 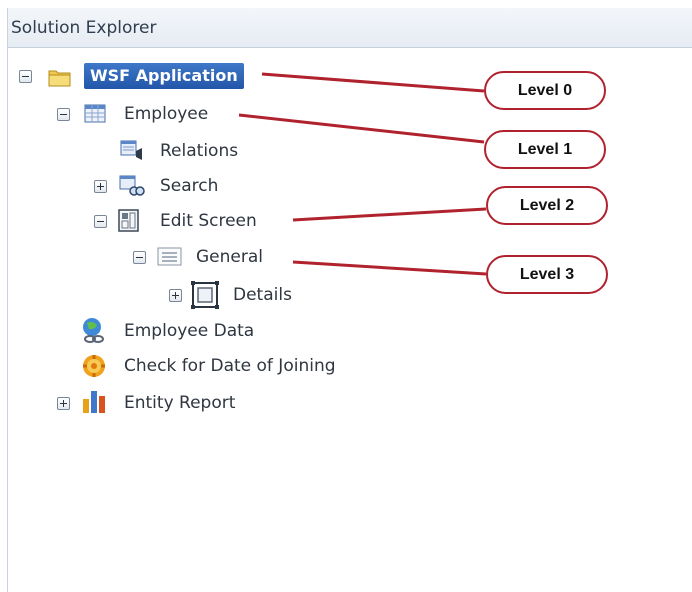 What do you see at coordinates (179, 403) in the screenshot?
I see `tree-label-entity-report: Entity Report` at bounding box center [179, 403].